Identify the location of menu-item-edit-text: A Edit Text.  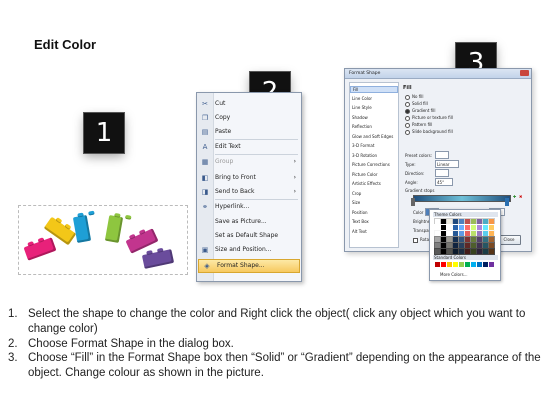
(249, 147).